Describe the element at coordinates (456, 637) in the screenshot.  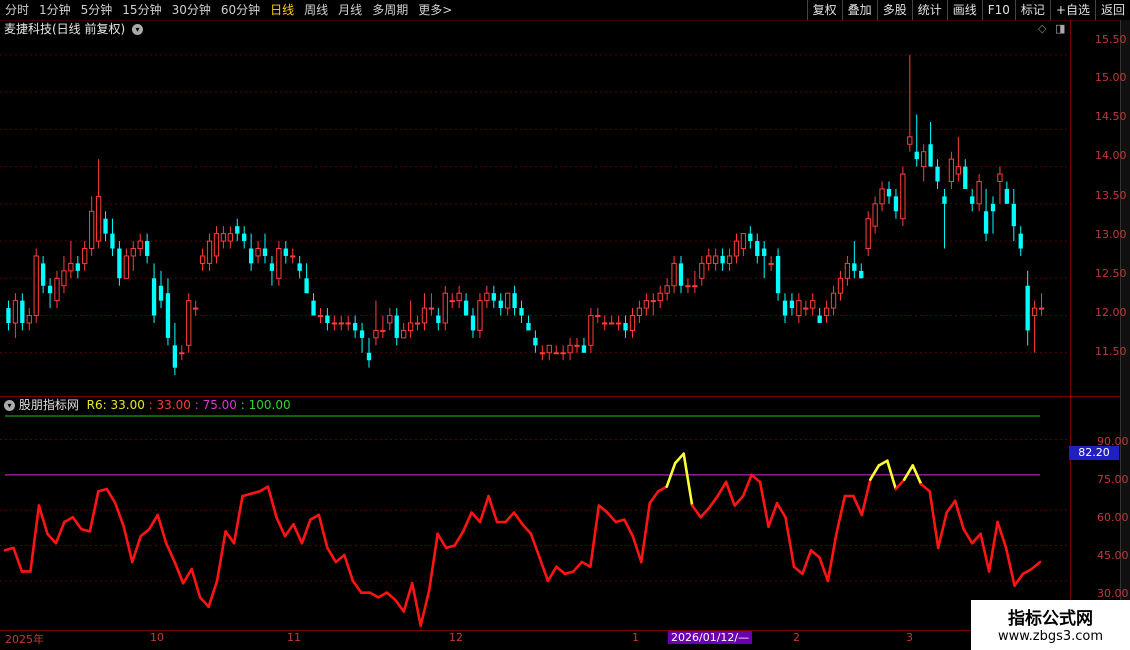
I see `date-tick: 12` at that location.